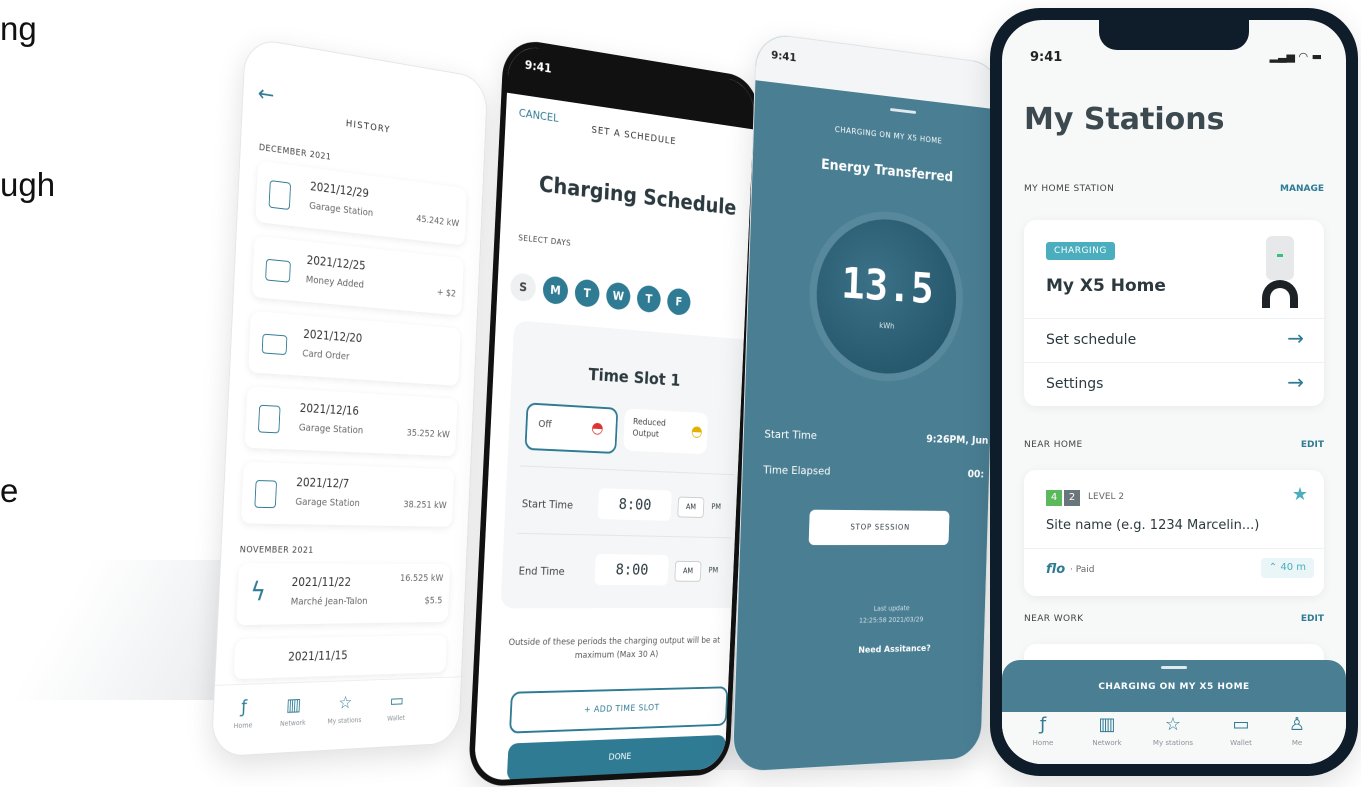 This screenshot has height=787, width=1361. Describe the element at coordinates (791, 434) in the screenshot. I see `start-time-label: Start Time` at that location.